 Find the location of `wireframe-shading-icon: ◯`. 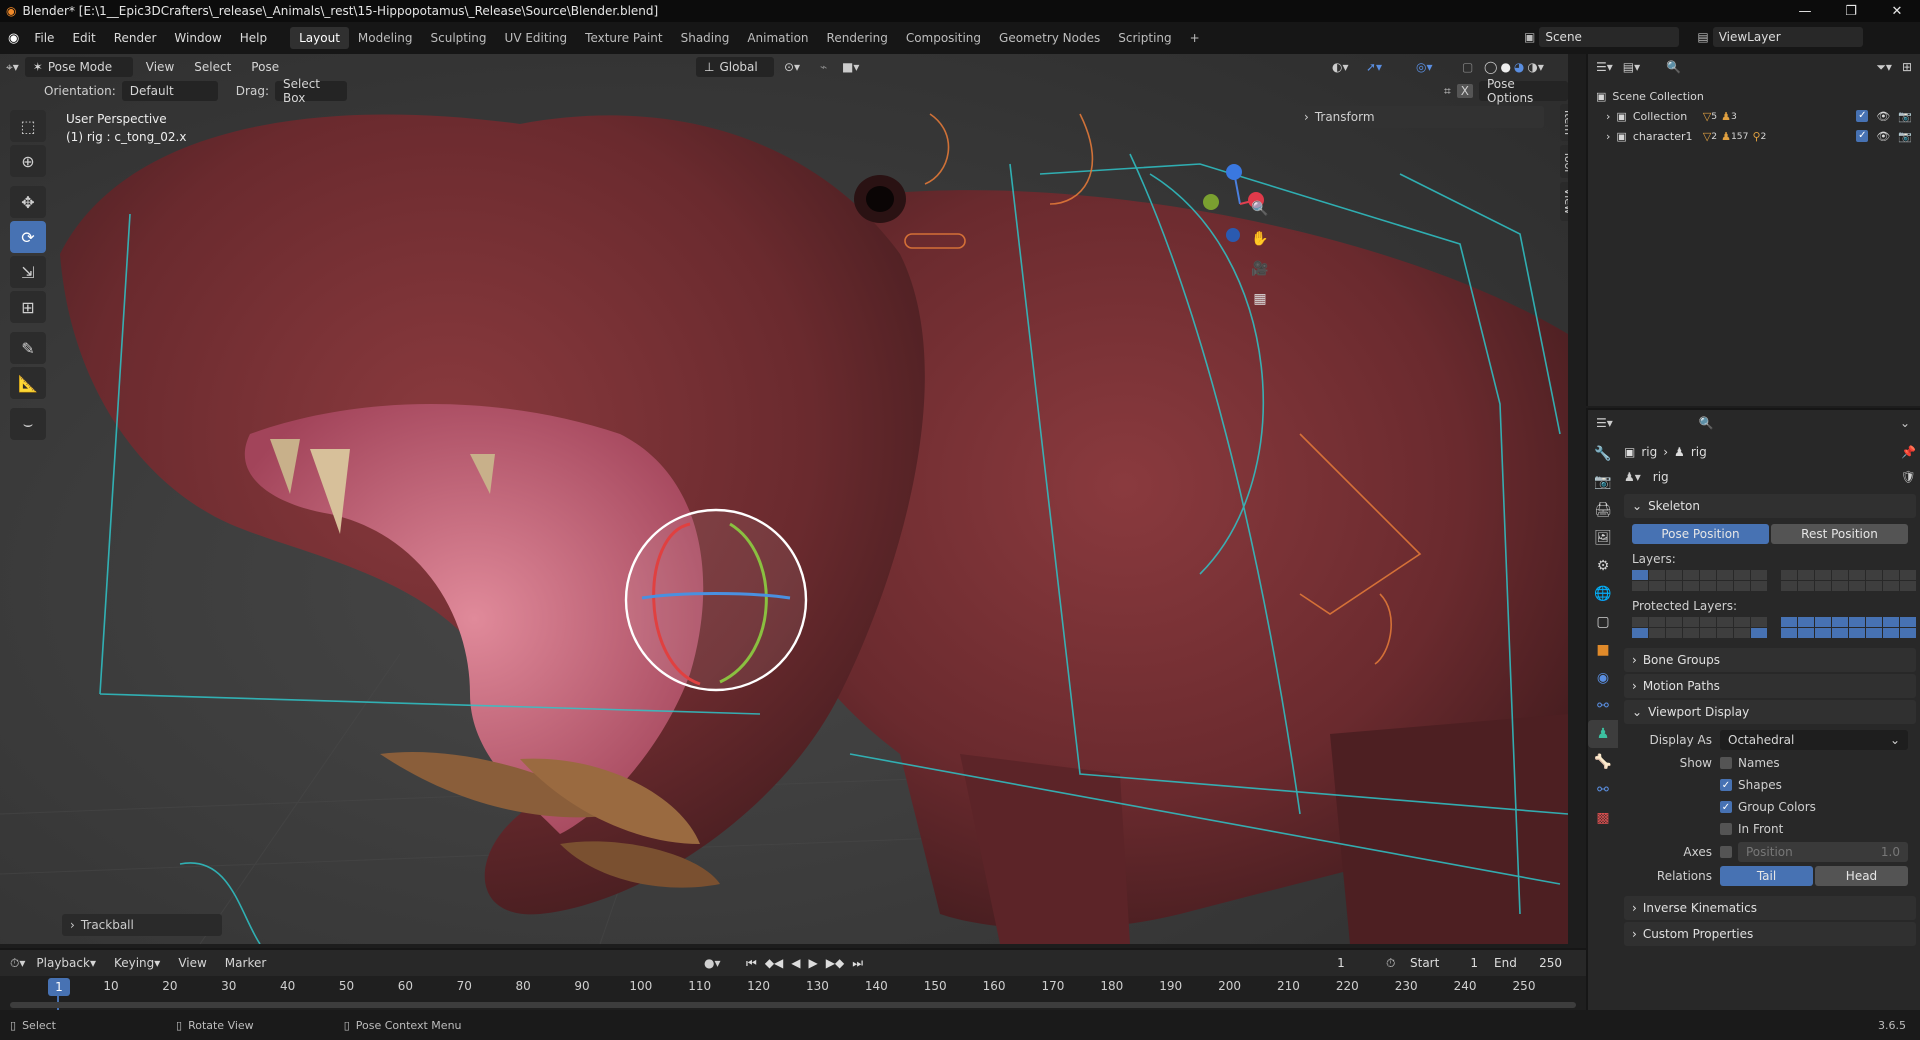

wireframe-shading-icon: ◯ is located at coordinates (1490, 67).